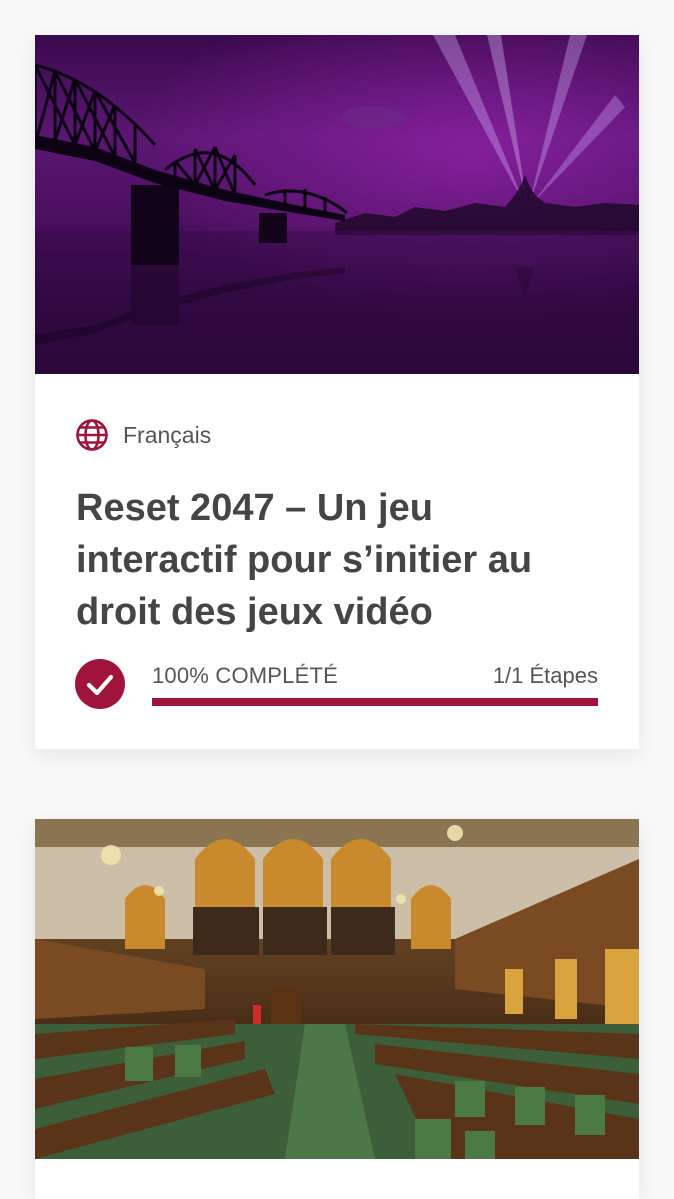 This screenshot has height=1199, width=674. What do you see at coordinates (100, 684) in the screenshot?
I see `check-circle-icon` at bounding box center [100, 684].